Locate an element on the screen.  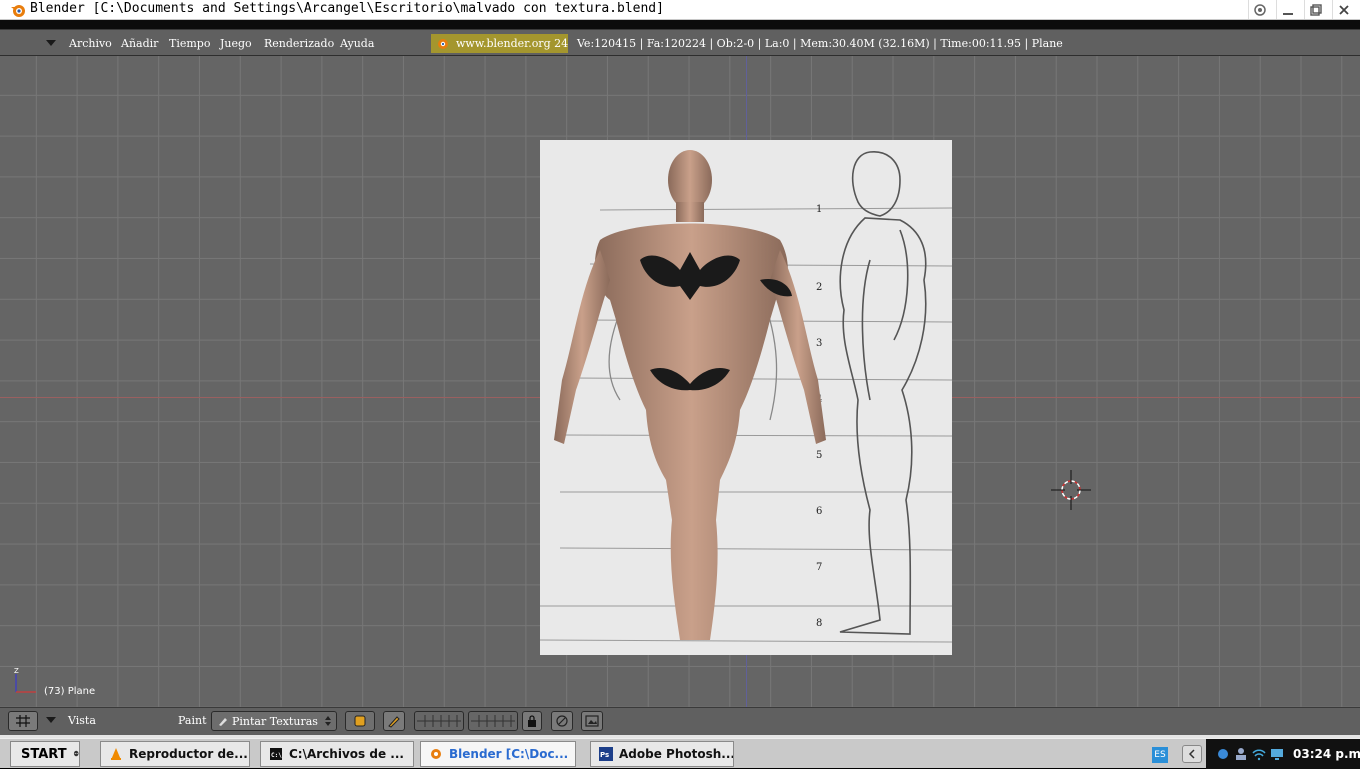
wifi-icon is located at coordinates (1259, 754).